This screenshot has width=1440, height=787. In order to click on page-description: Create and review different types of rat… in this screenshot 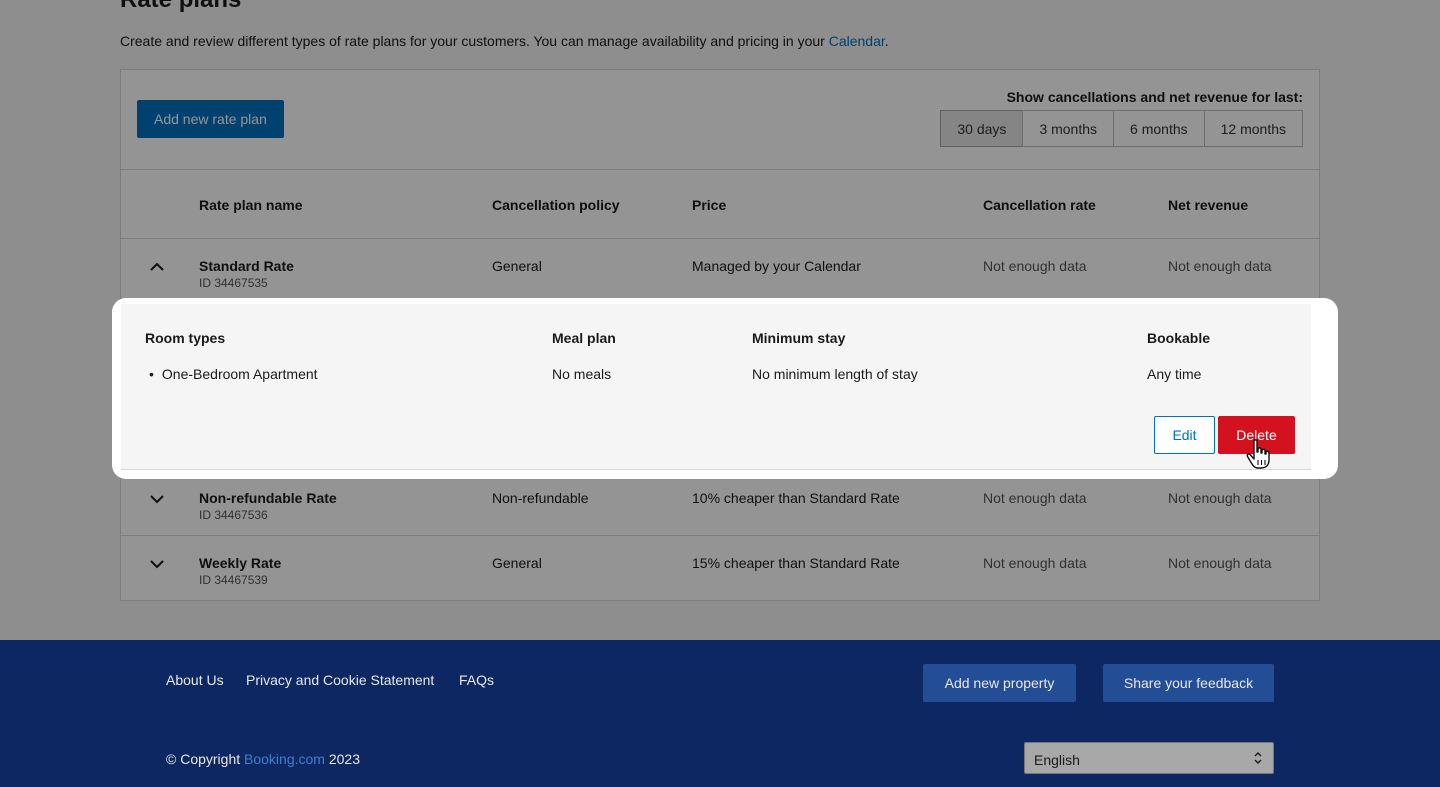, I will do `click(504, 41)`.